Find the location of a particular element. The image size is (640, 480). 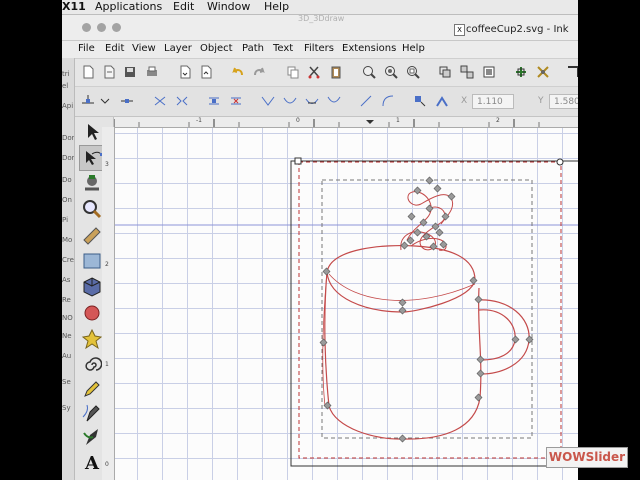

smooth-node-icon is located at coordinates (290, 101).